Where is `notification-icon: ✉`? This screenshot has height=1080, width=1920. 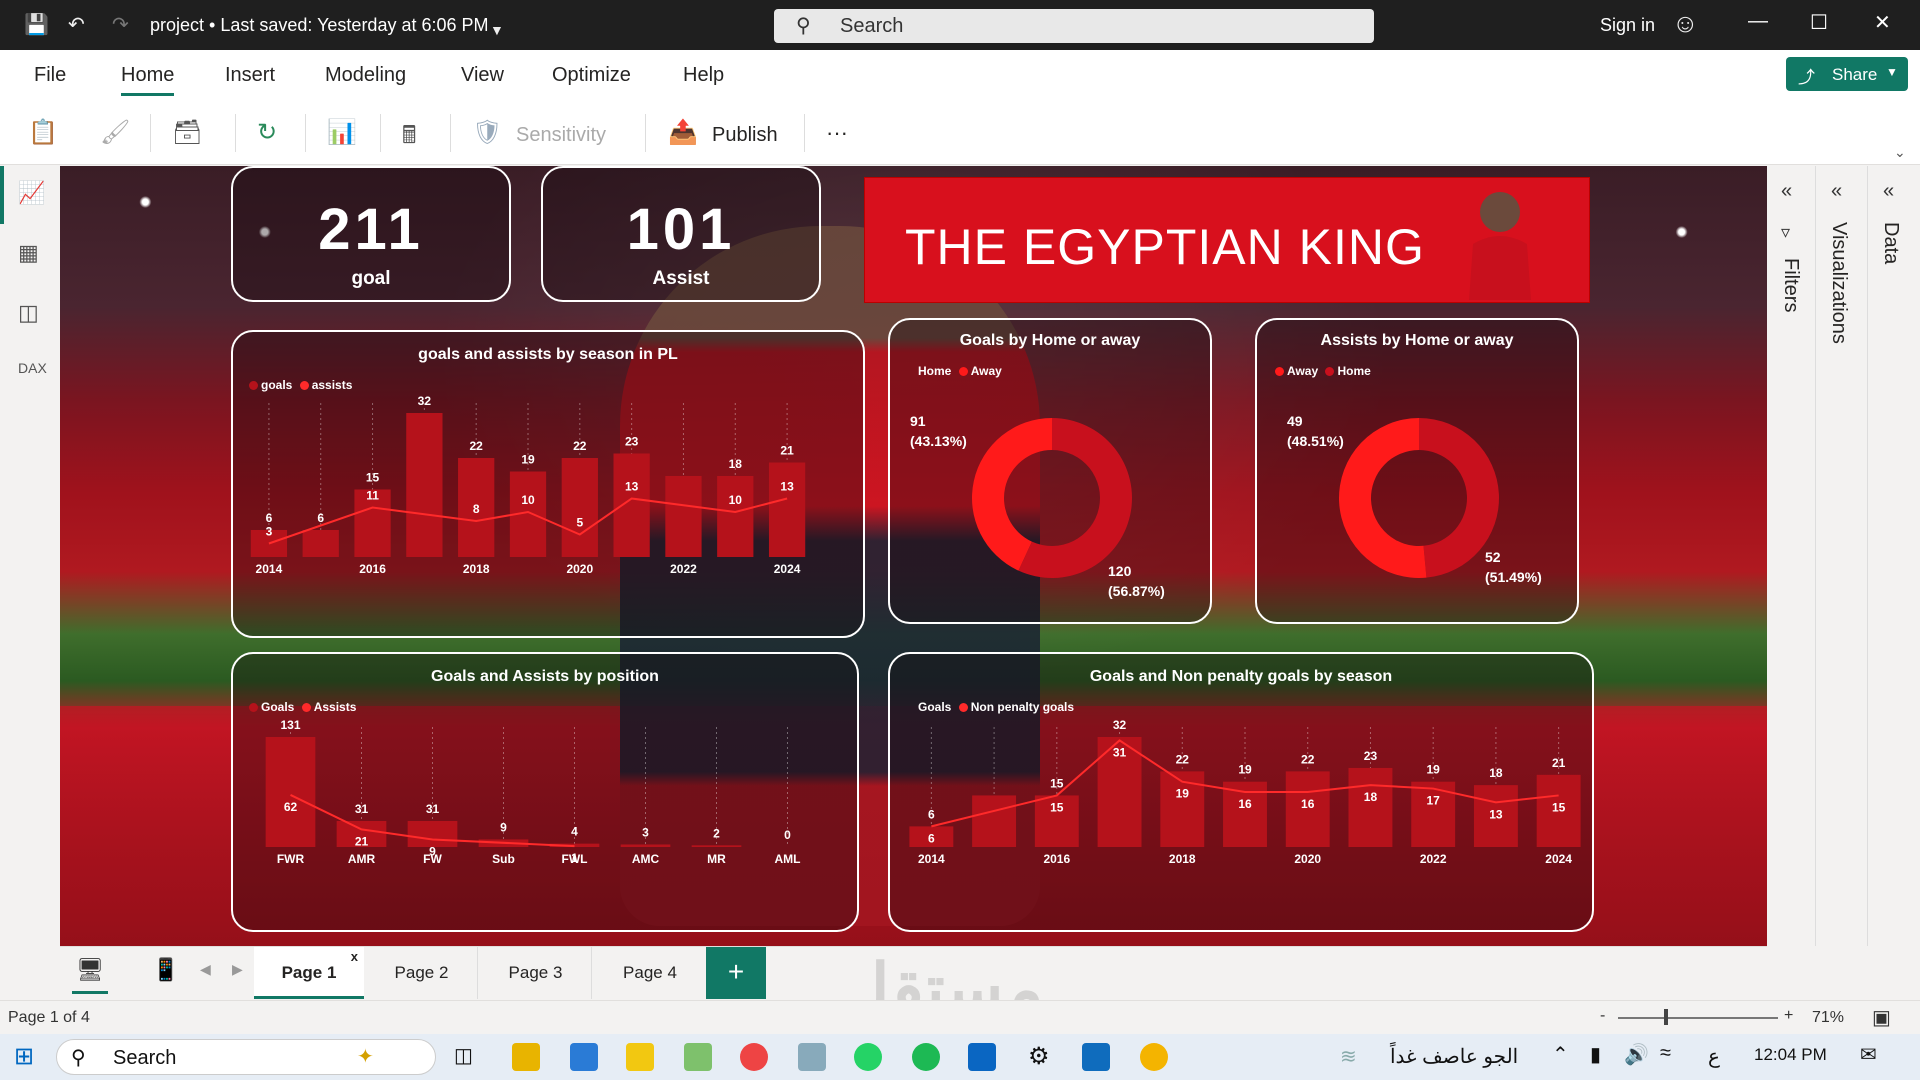
notification-icon: ✉ is located at coordinates (1868, 1054).